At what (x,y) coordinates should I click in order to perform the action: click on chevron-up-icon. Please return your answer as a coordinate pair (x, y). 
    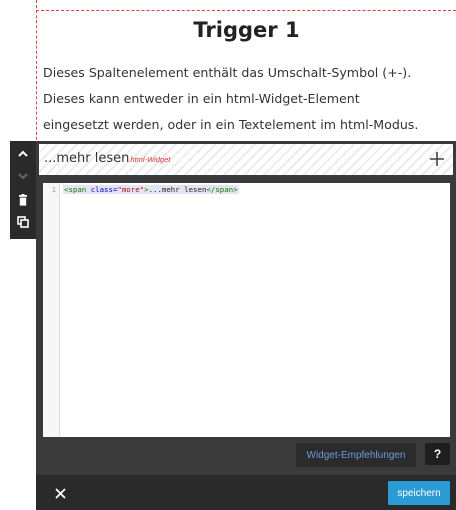
    Looking at the image, I should click on (23, 154).